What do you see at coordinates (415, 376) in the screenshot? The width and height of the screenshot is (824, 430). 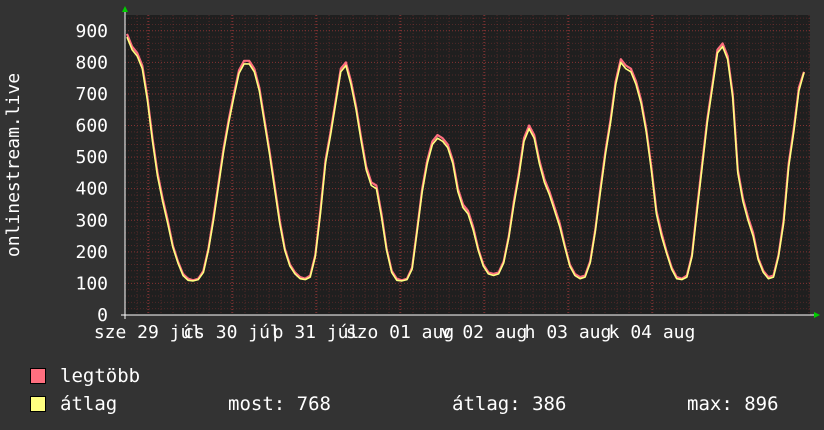 I see `legend-item-max: legtöbb` at bounding box center [415, 376].